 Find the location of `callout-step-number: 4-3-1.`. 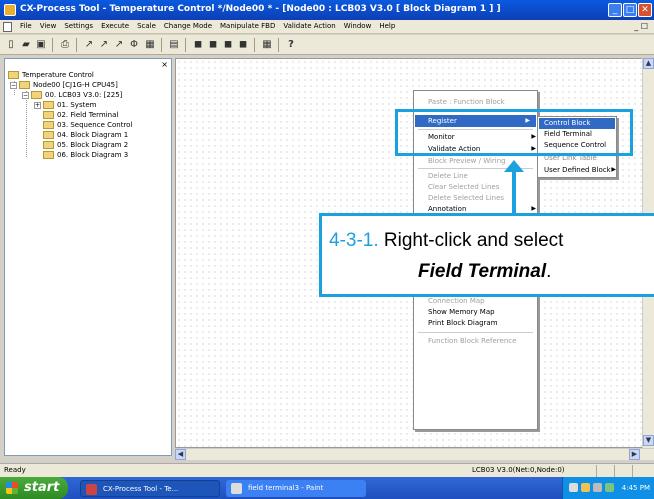

callout-step-number: 4-3-1. is located at coordinates (354, 240).